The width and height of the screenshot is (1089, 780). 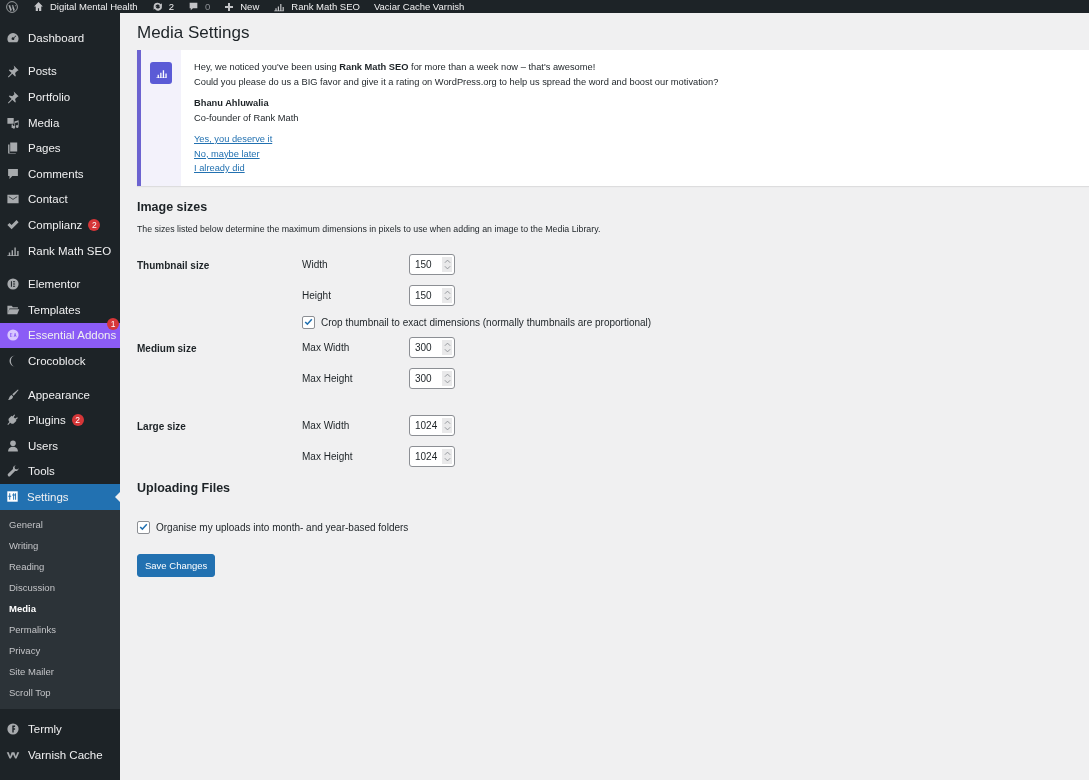 I want to click on submenu-item: Site Mailer, so click(x=60, y=671).